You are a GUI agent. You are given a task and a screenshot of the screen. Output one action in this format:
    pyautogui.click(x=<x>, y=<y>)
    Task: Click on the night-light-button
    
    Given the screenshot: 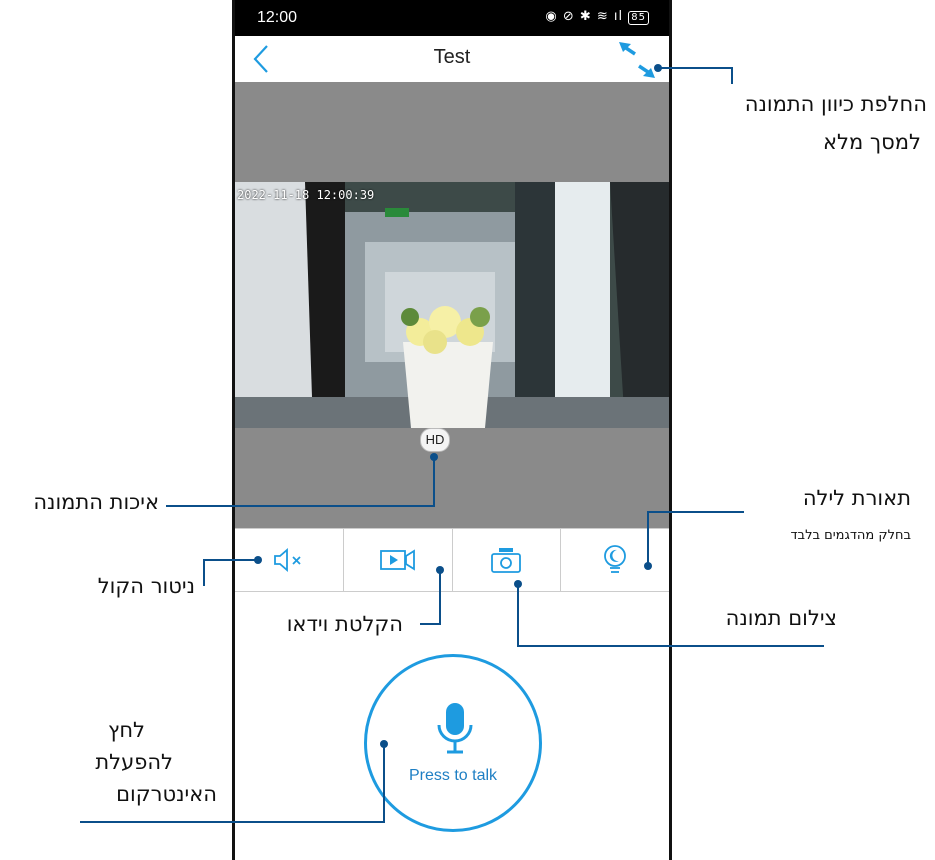 What is the action you would take?
    pyautogui.click(x=615, y=560)
    